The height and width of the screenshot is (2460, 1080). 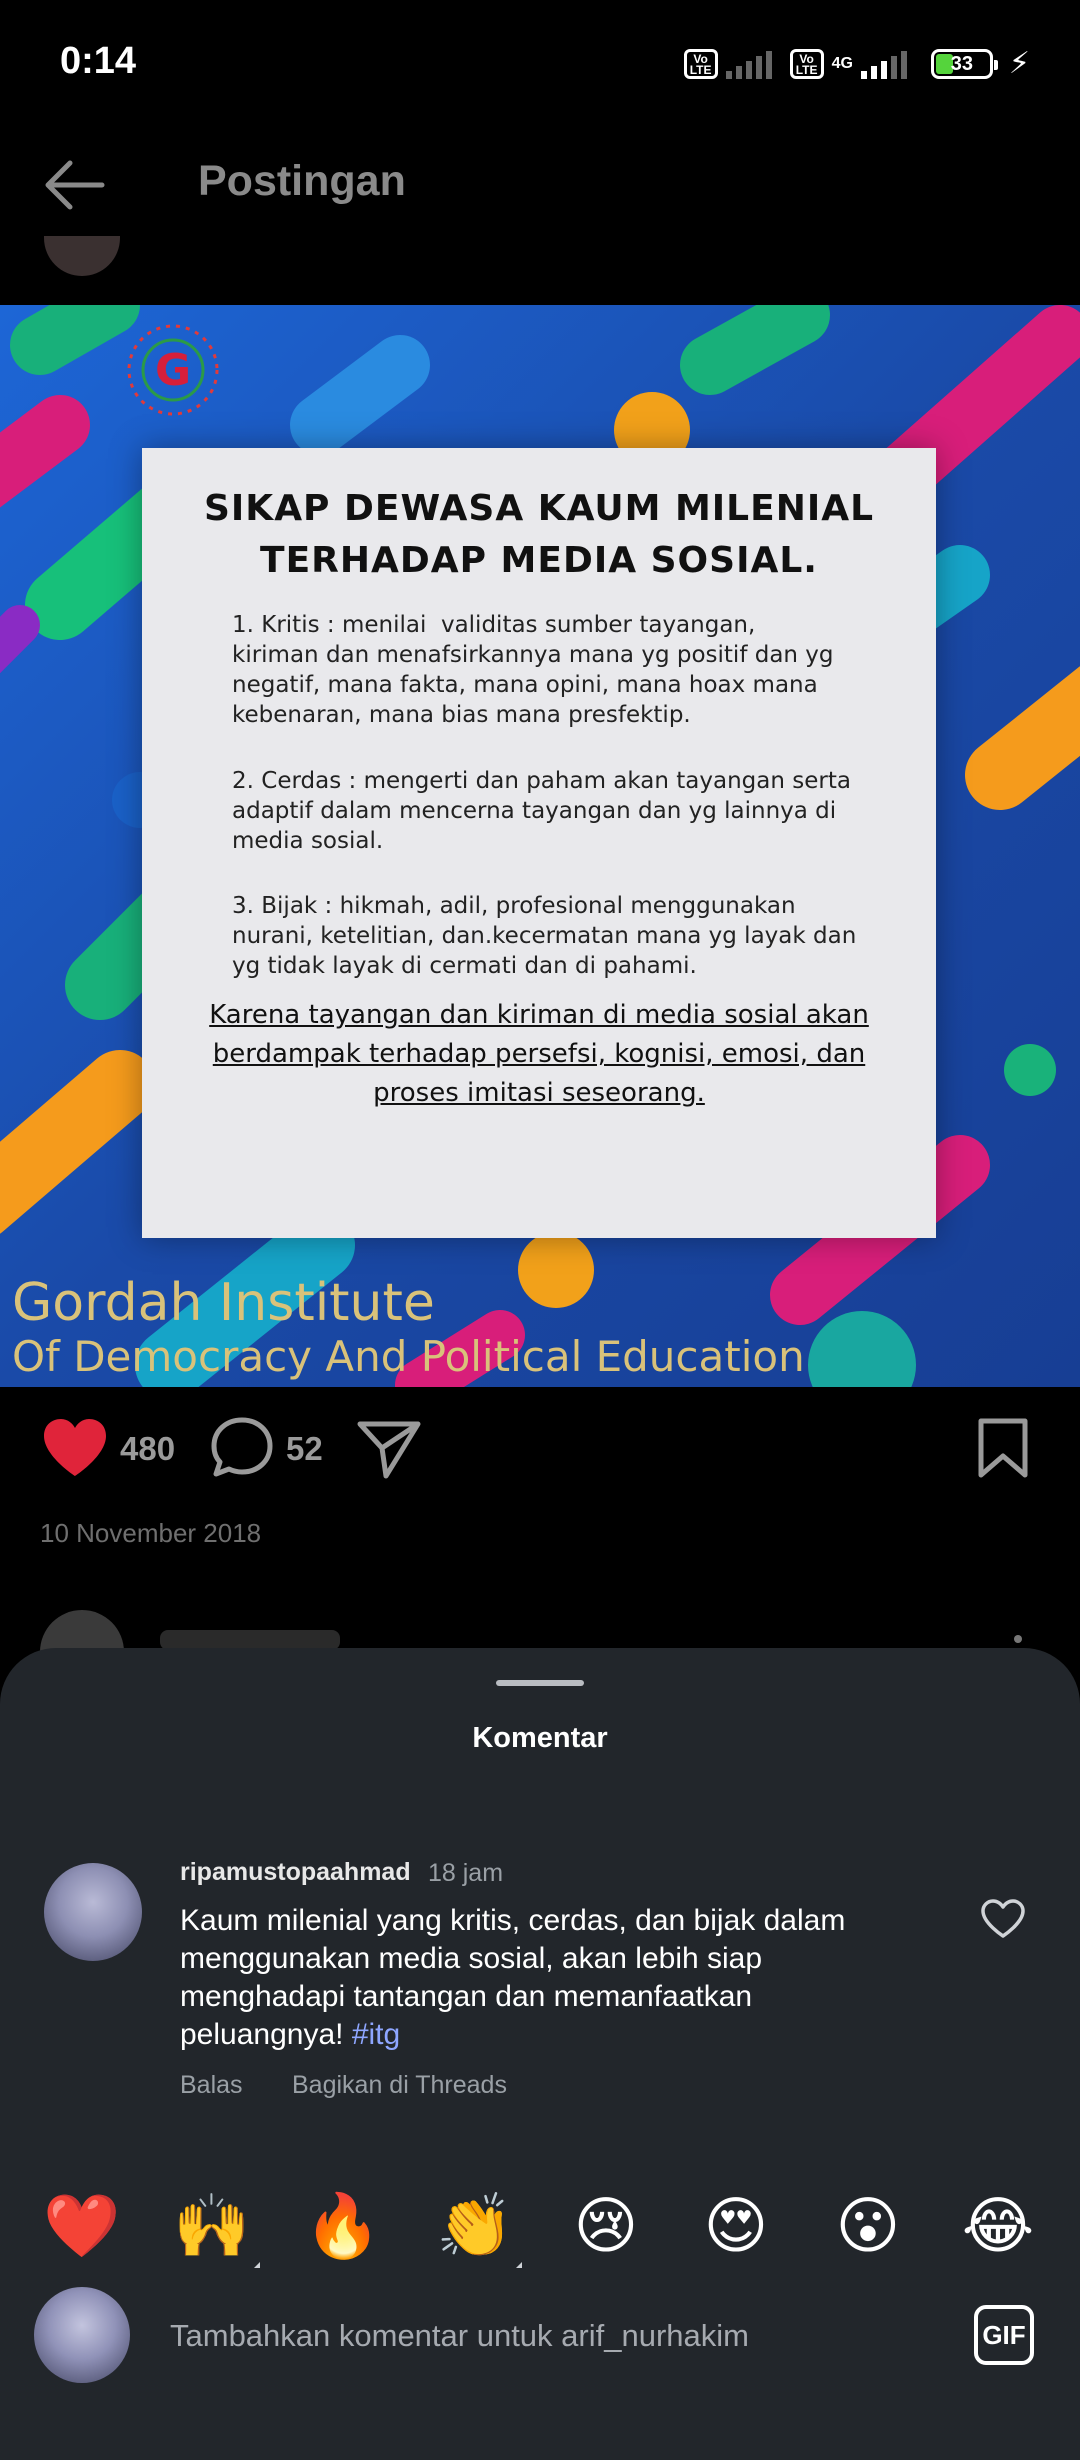 What do you see at coordinates (408, 1356) in the screenshot?
I see `brand-tagline: Of Democracy And Political Education` at bounding box center [408, 1356].